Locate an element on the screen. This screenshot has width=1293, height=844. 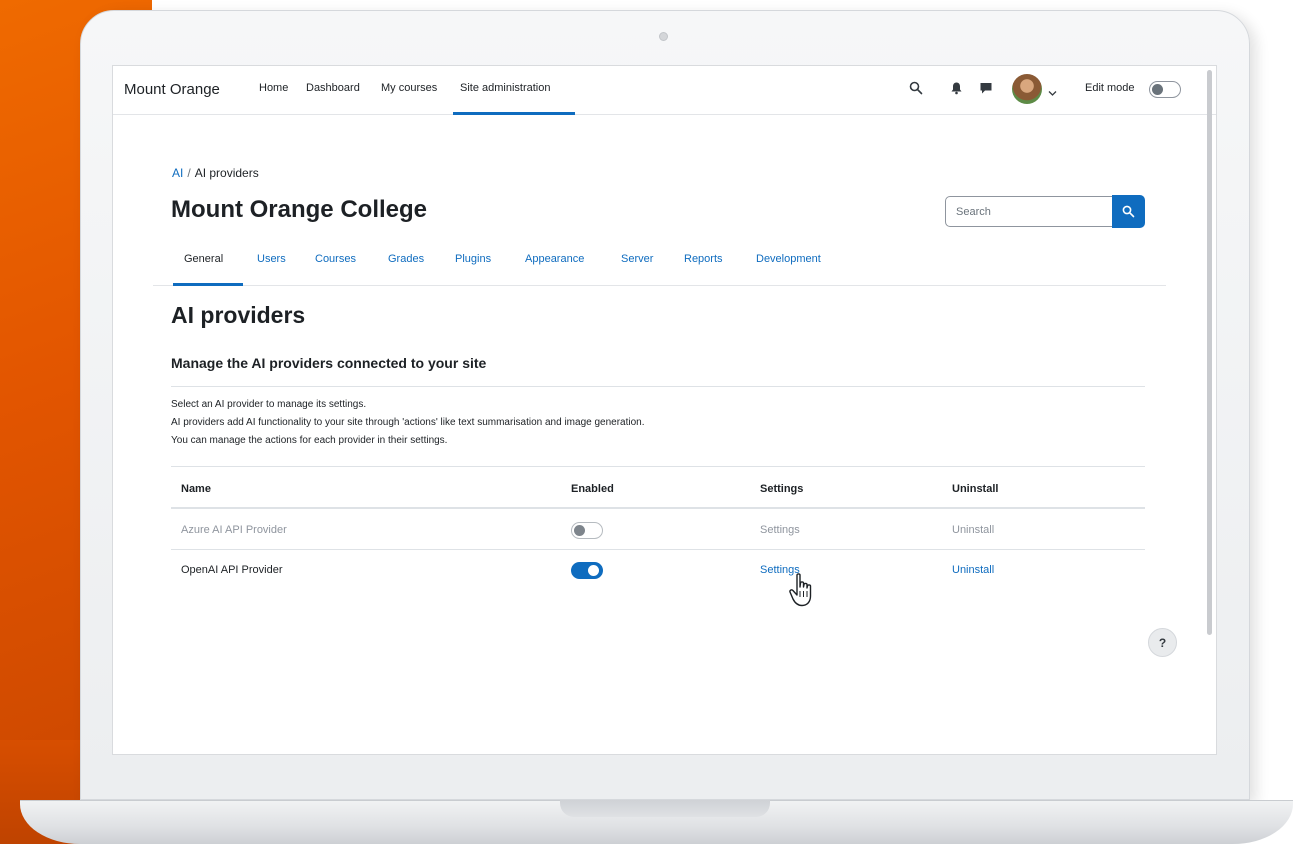
admin-search-button is located at coordinates (1128, 211).